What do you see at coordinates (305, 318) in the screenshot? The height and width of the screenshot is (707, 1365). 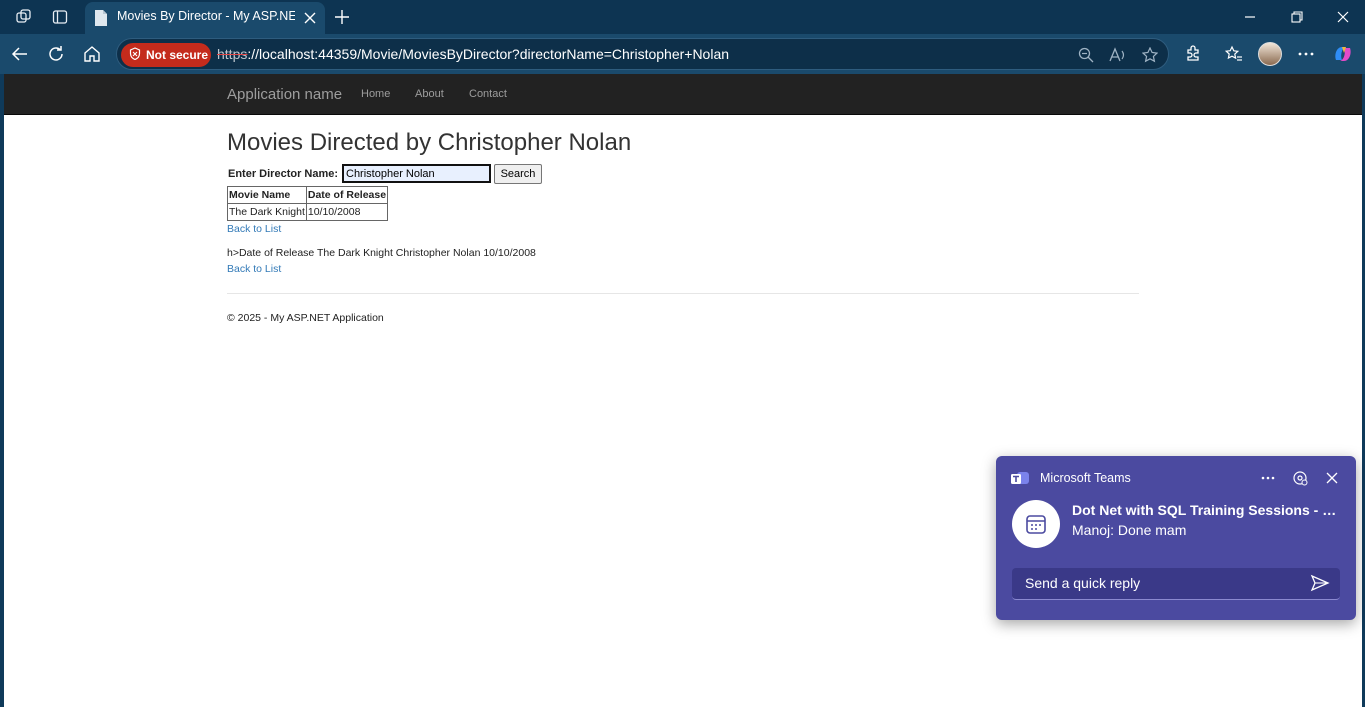 I see `footer-text: © 2025 - My ASP.NET Application` at bounding box center [305, 318].